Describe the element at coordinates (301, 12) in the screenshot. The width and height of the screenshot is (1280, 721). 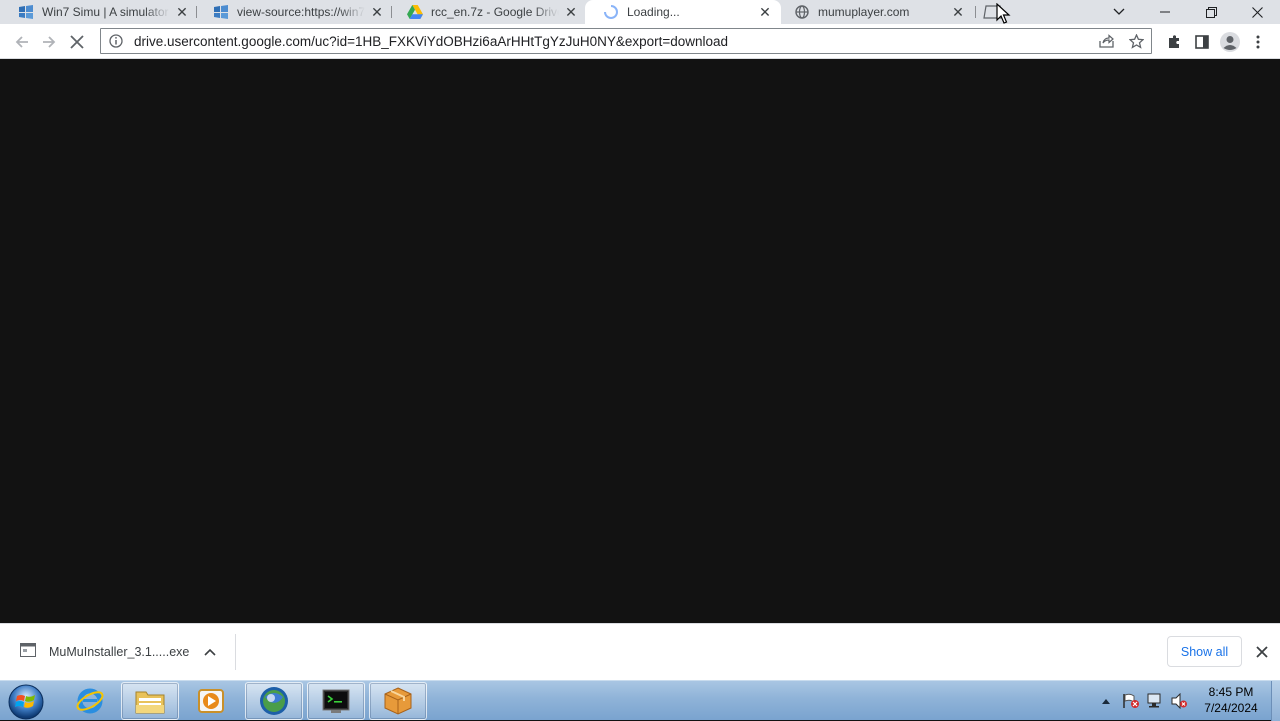
I see `tab-title: view-source:https://win7simu` at that location.